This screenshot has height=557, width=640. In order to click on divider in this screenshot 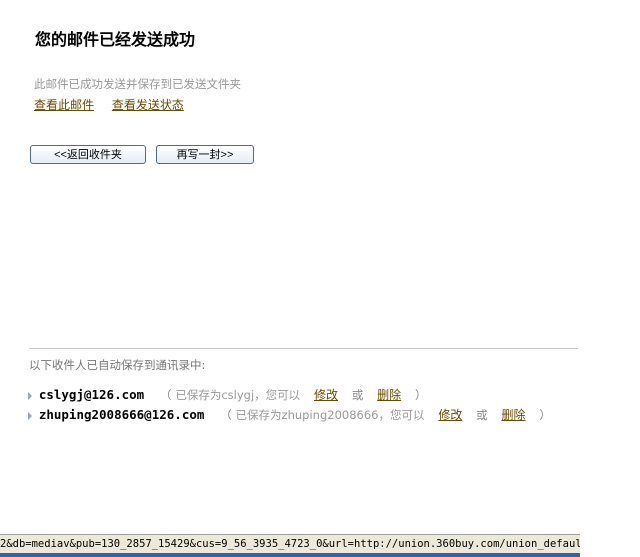, I will do `click(303, 348)`.